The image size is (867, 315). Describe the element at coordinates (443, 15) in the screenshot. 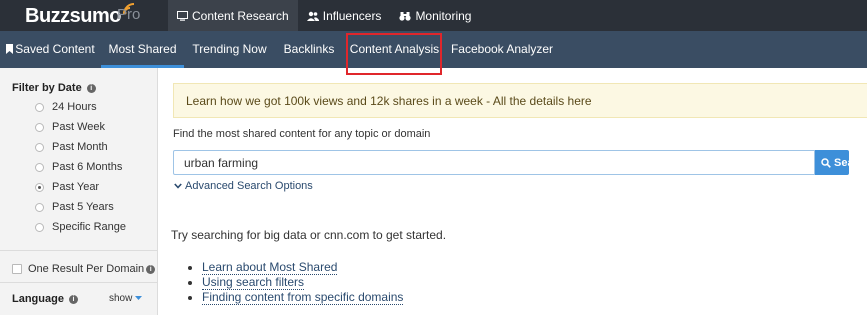

I see `top-nav-label: Monitoring` at that location.